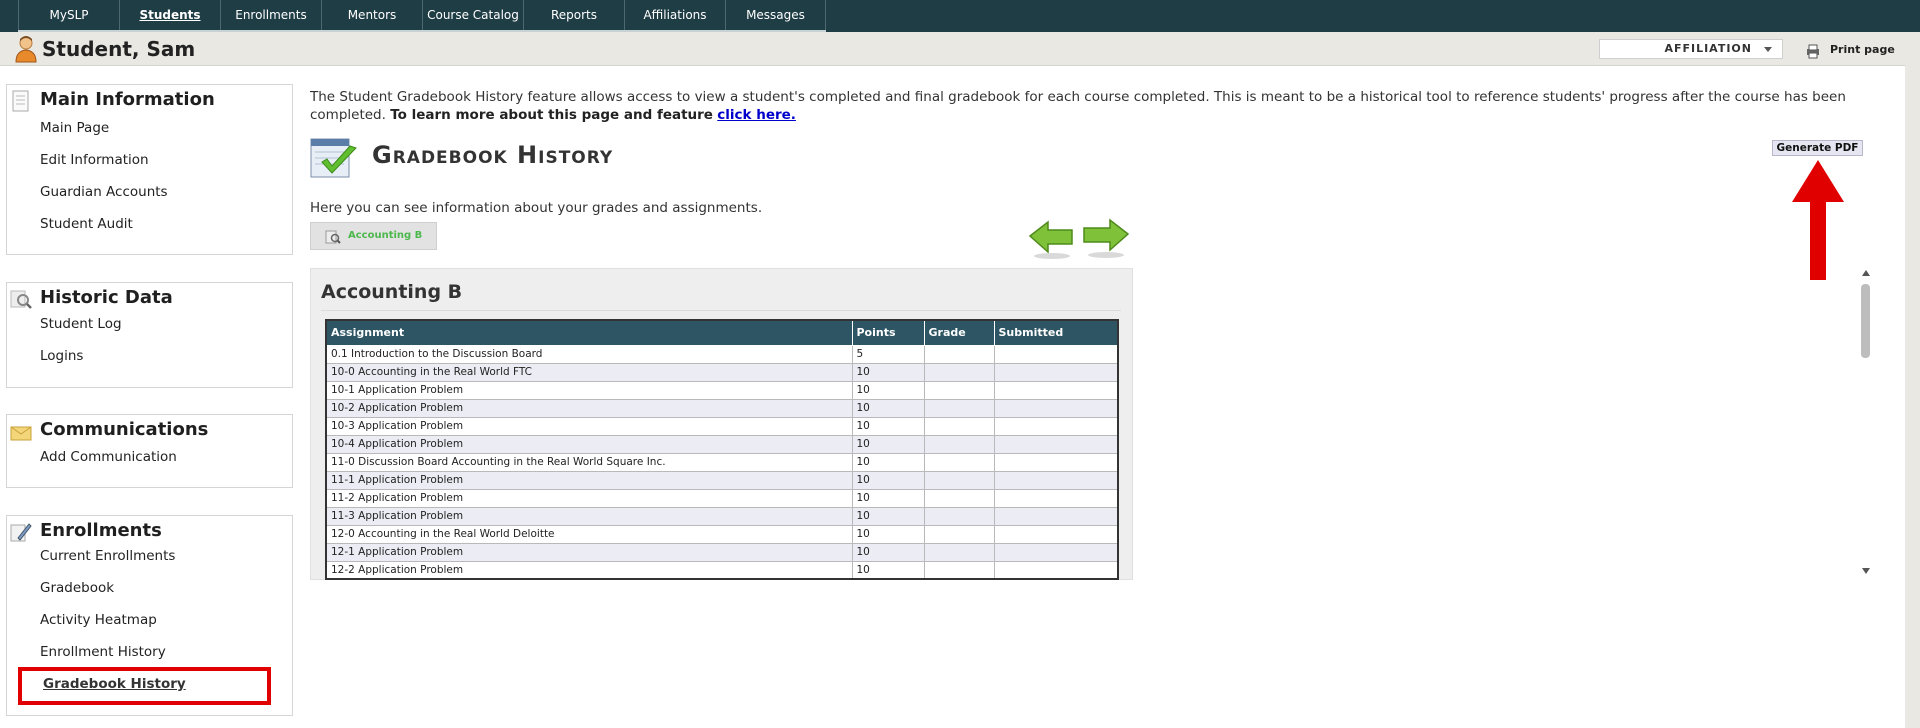 This screenshot has height=728, width=1920. I want to click on affiliation-dropdown: AFFILIATION, so click(1691, 49).